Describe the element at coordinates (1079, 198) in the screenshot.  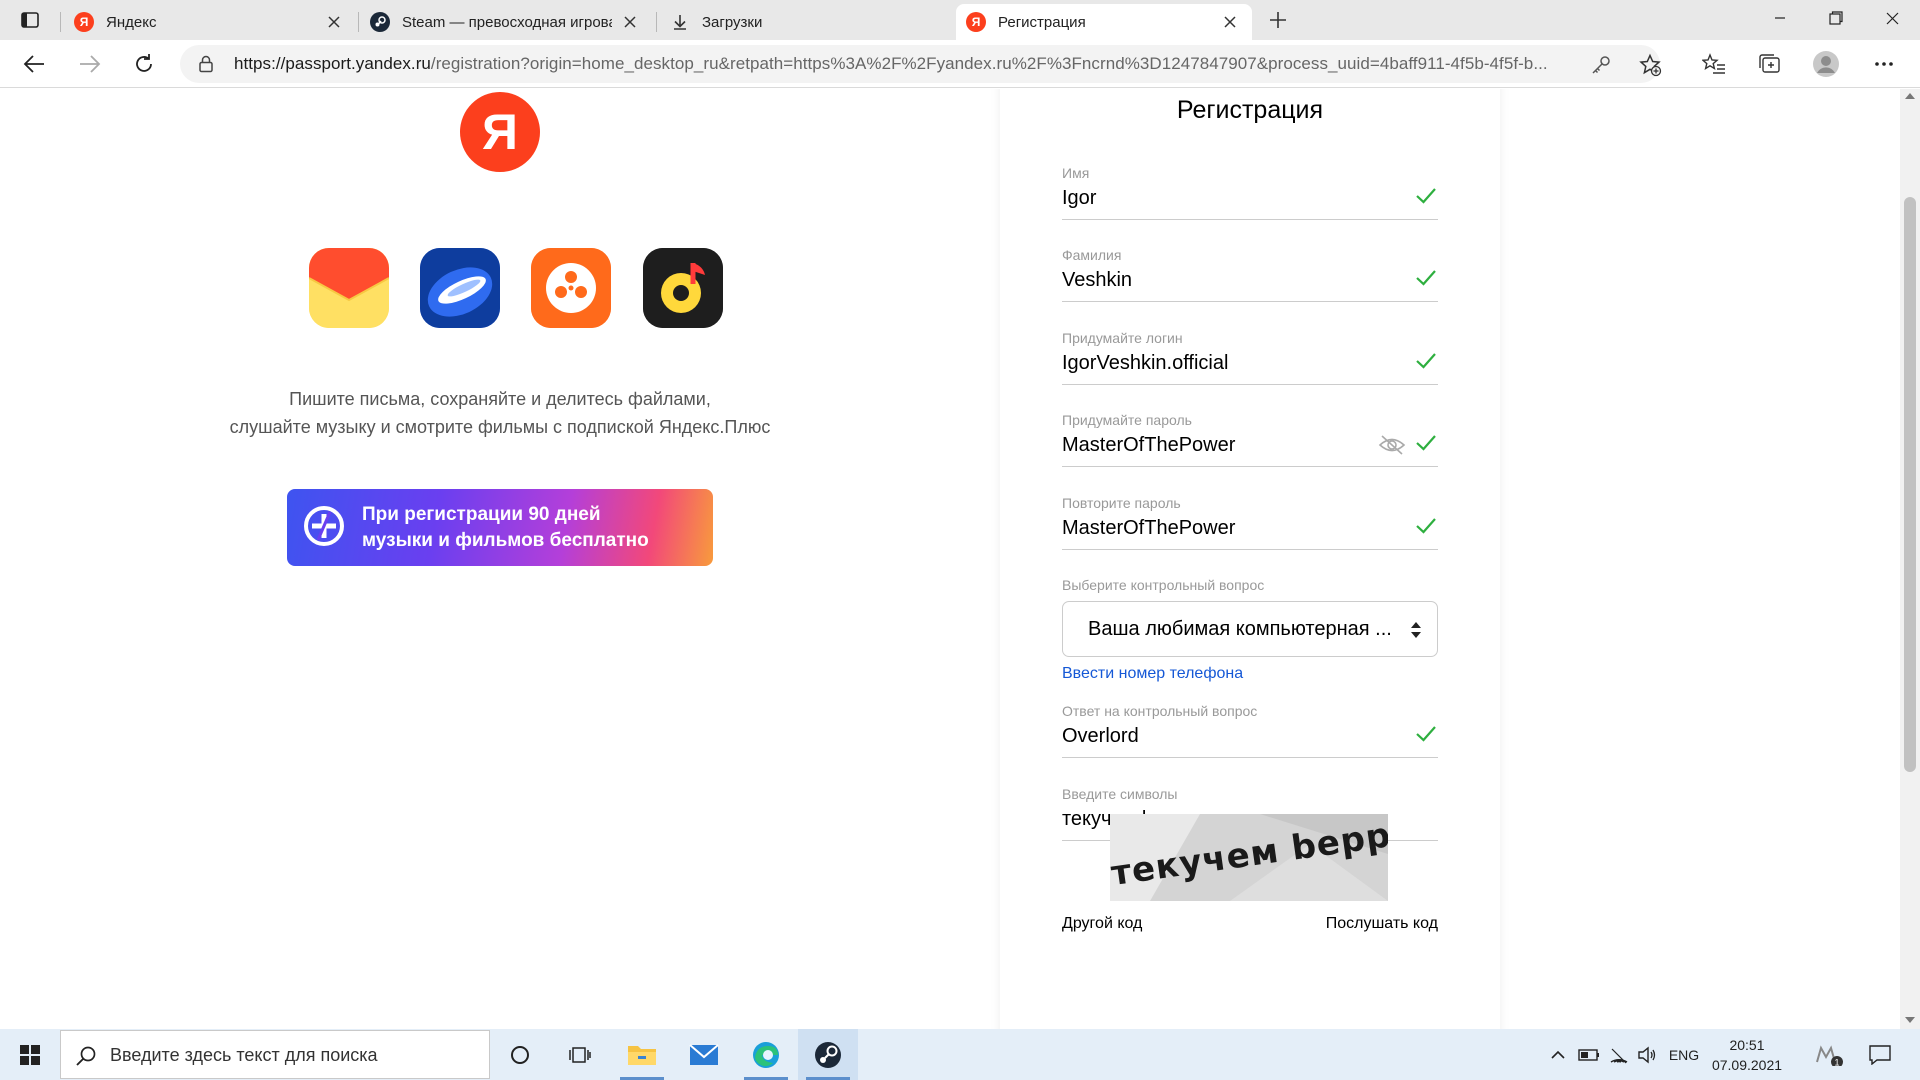
I see `first-name-input: Igor` at that location.